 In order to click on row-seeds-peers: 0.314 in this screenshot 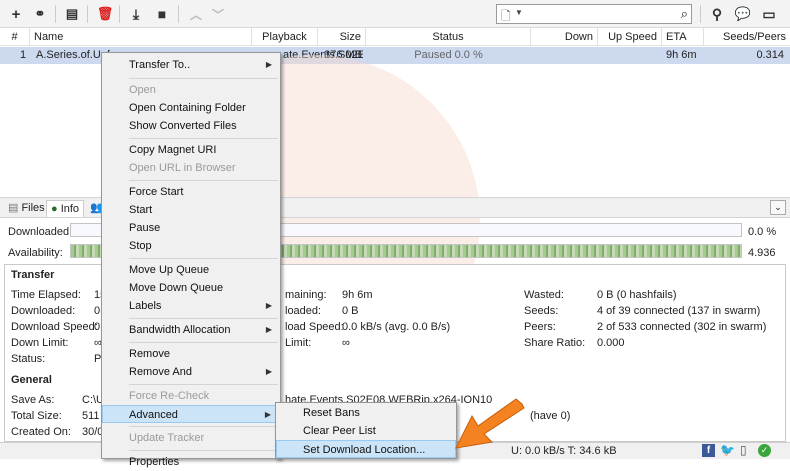, I will do `click(770, 55)`.